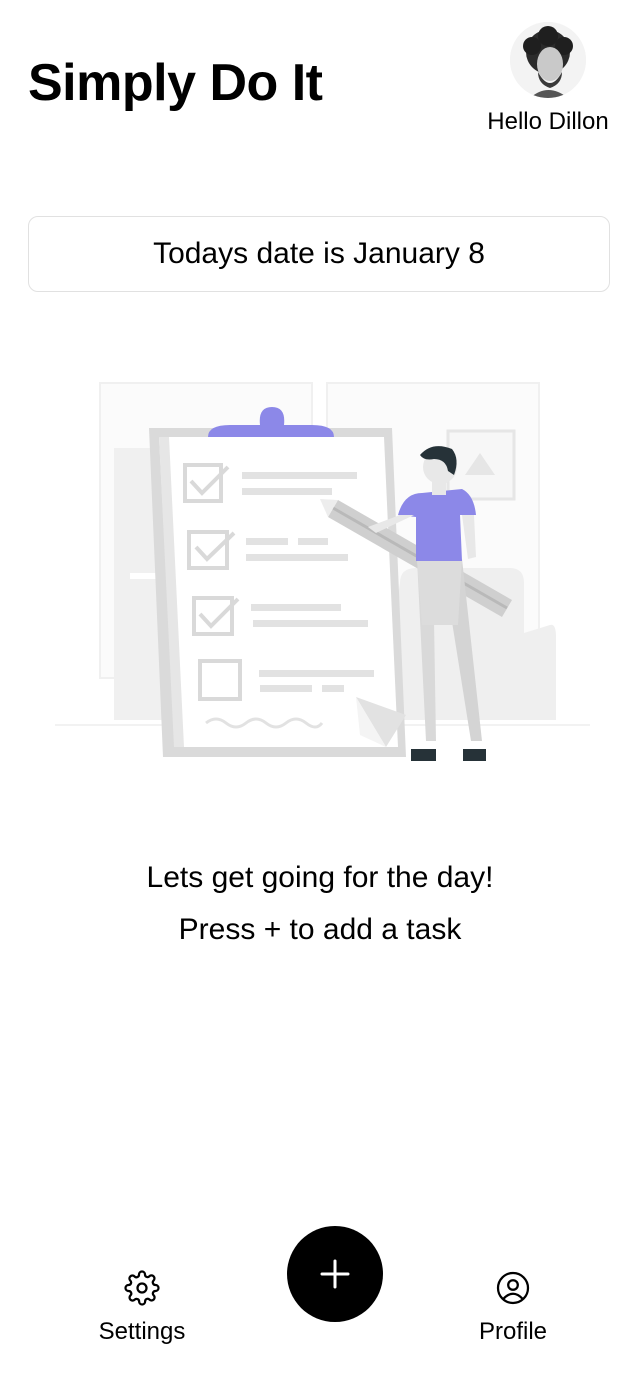  I want to click on settings-nav-button: Settings, so click(142, 1308).